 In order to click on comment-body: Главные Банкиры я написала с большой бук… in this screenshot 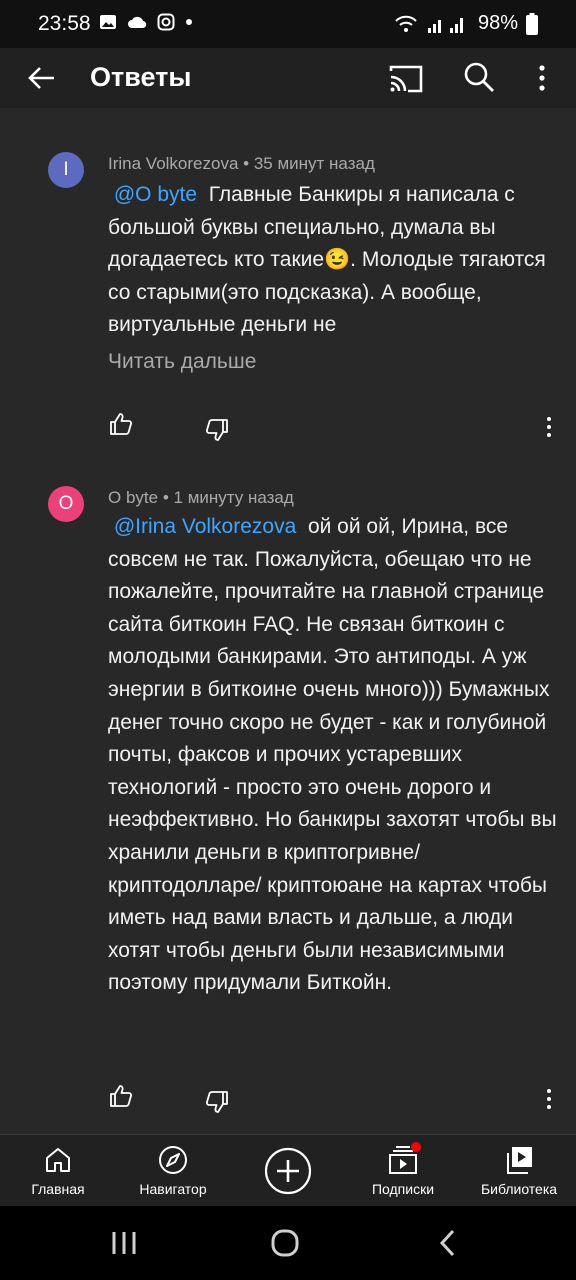, I will do `click(327, 260)`.